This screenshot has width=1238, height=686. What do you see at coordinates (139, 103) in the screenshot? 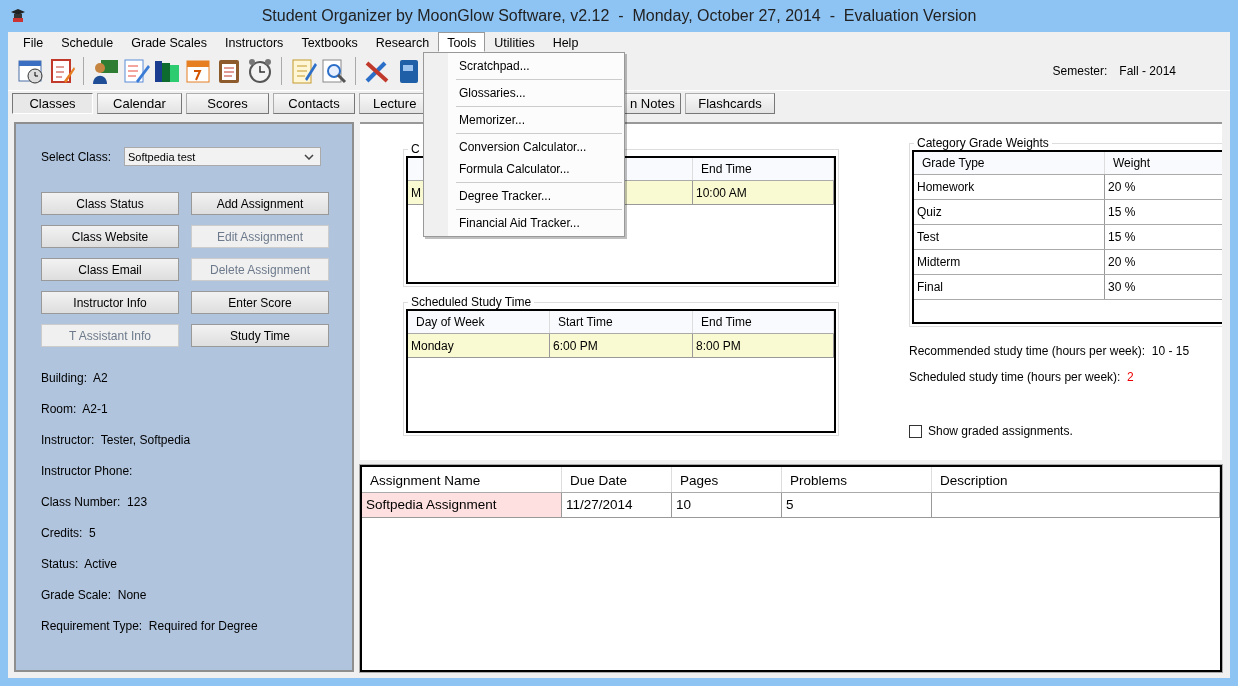
I see `tab: Calendar` at bounding box center [139, 103].